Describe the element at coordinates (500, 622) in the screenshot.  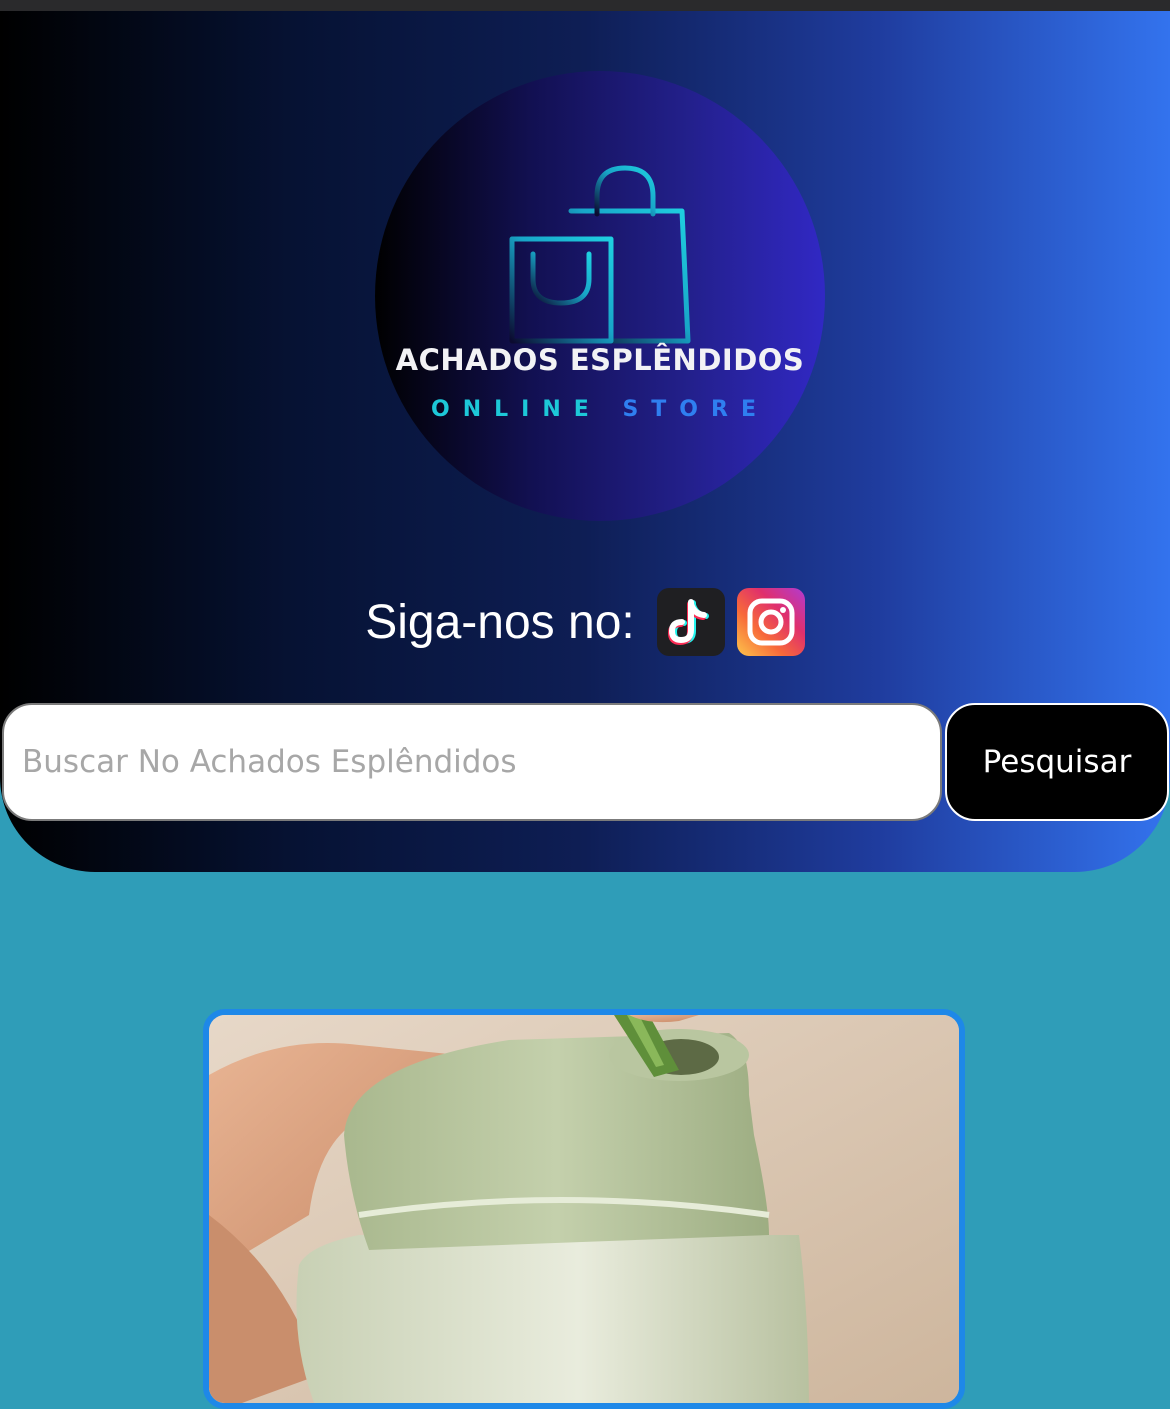
I see `follow-label: Siga-nos no:` at that location.